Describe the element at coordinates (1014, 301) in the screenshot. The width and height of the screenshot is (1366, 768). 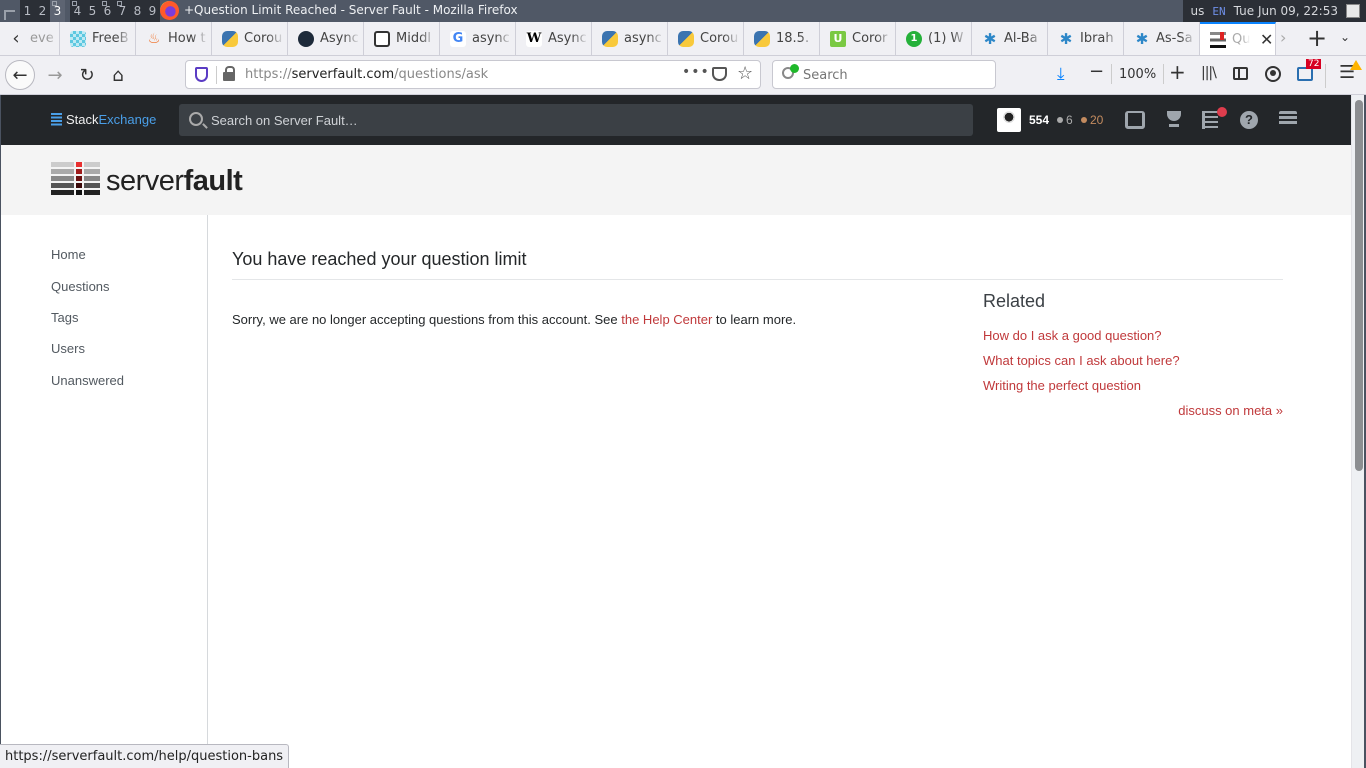
I see `related-heading: Related` at that location.